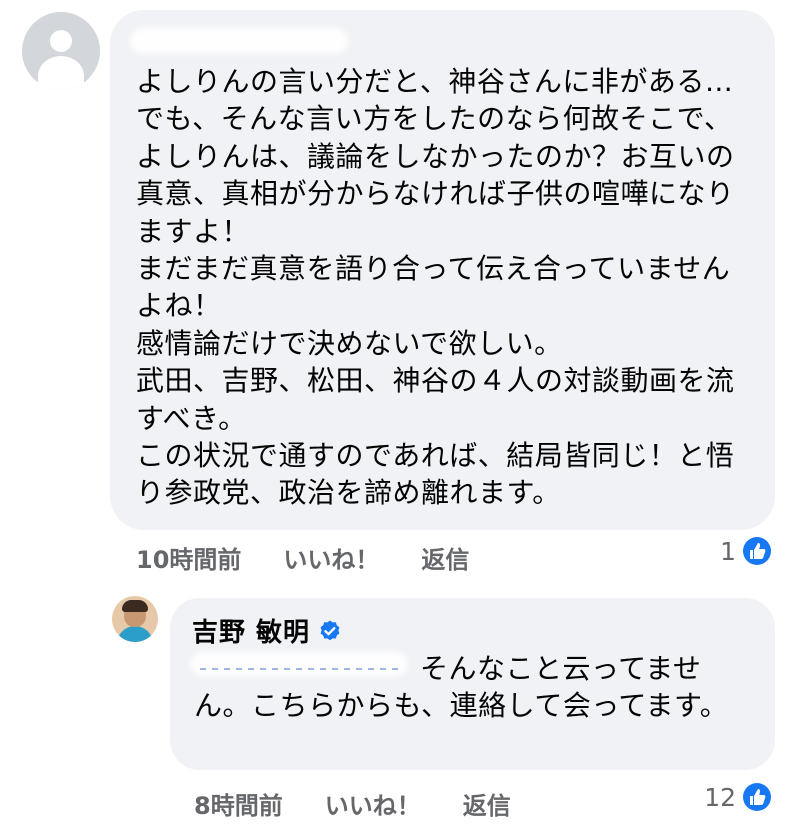  What do you see at coordinates (461, 687) in the screenshot?
I see `reply-text: そんなこと云ってません。こちらからも、連絡して会ってます。` at bounding box center [461, 687].